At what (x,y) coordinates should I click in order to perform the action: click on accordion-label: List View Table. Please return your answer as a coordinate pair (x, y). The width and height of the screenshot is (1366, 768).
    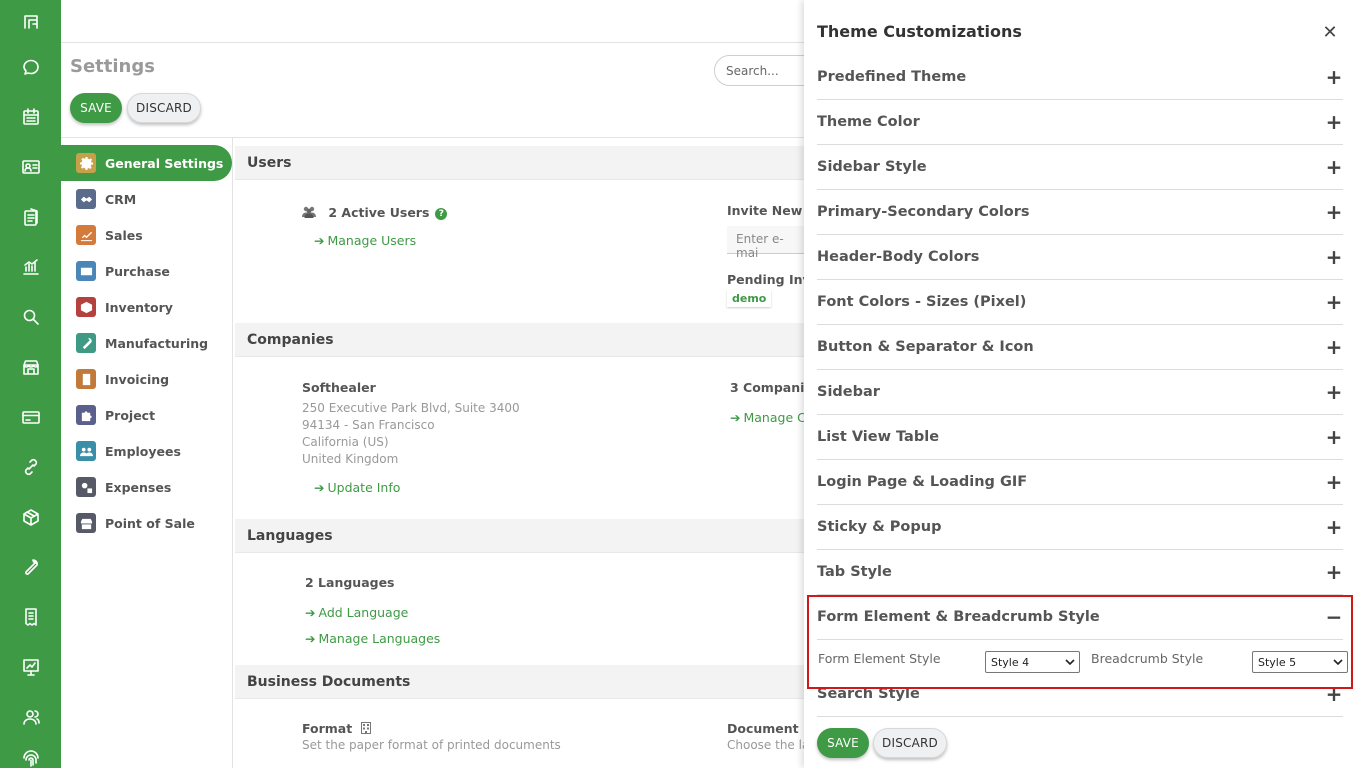
    Looking at the image, I should click on (878, 437).